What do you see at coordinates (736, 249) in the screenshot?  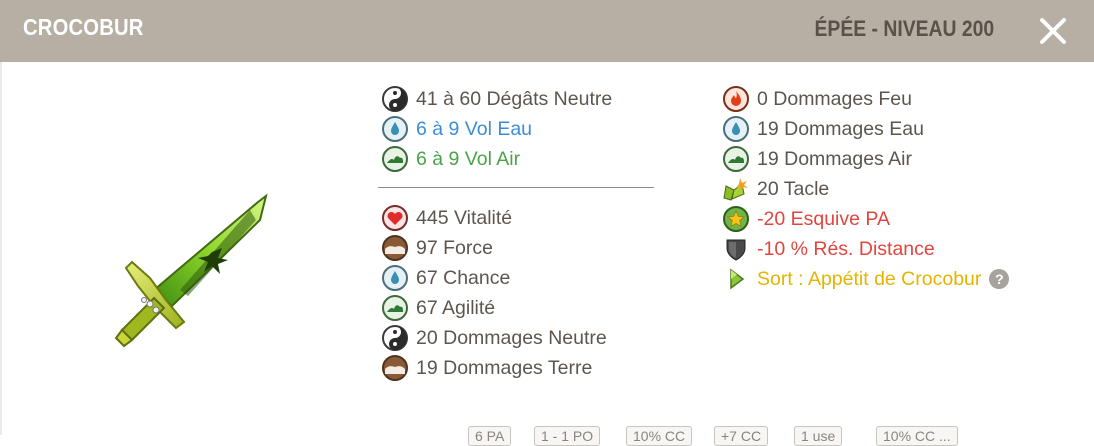 I see `shield-icon` at bounding box center [736, 249].